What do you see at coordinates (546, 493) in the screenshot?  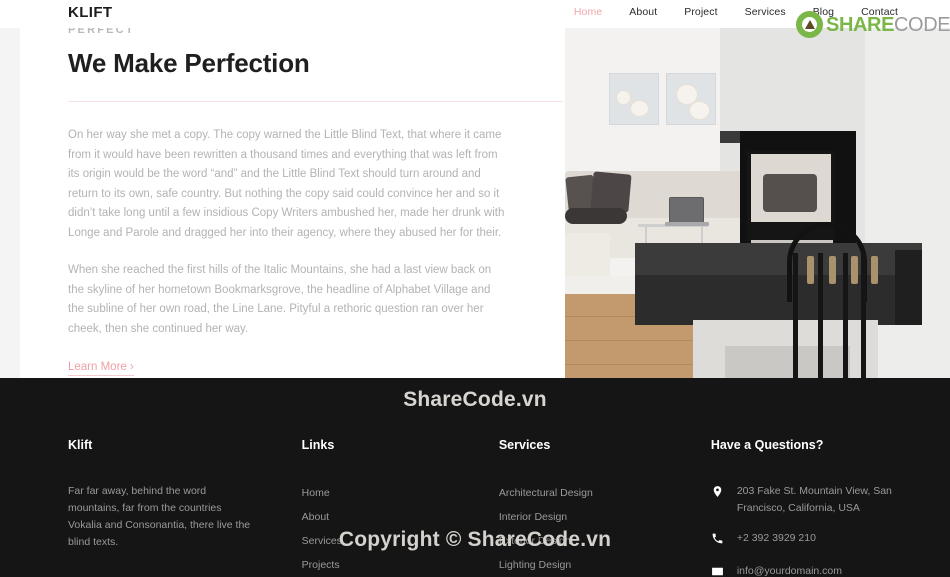 I see `footer-service-architectural-design: Architectural Design` at bounding box center [546, 493].